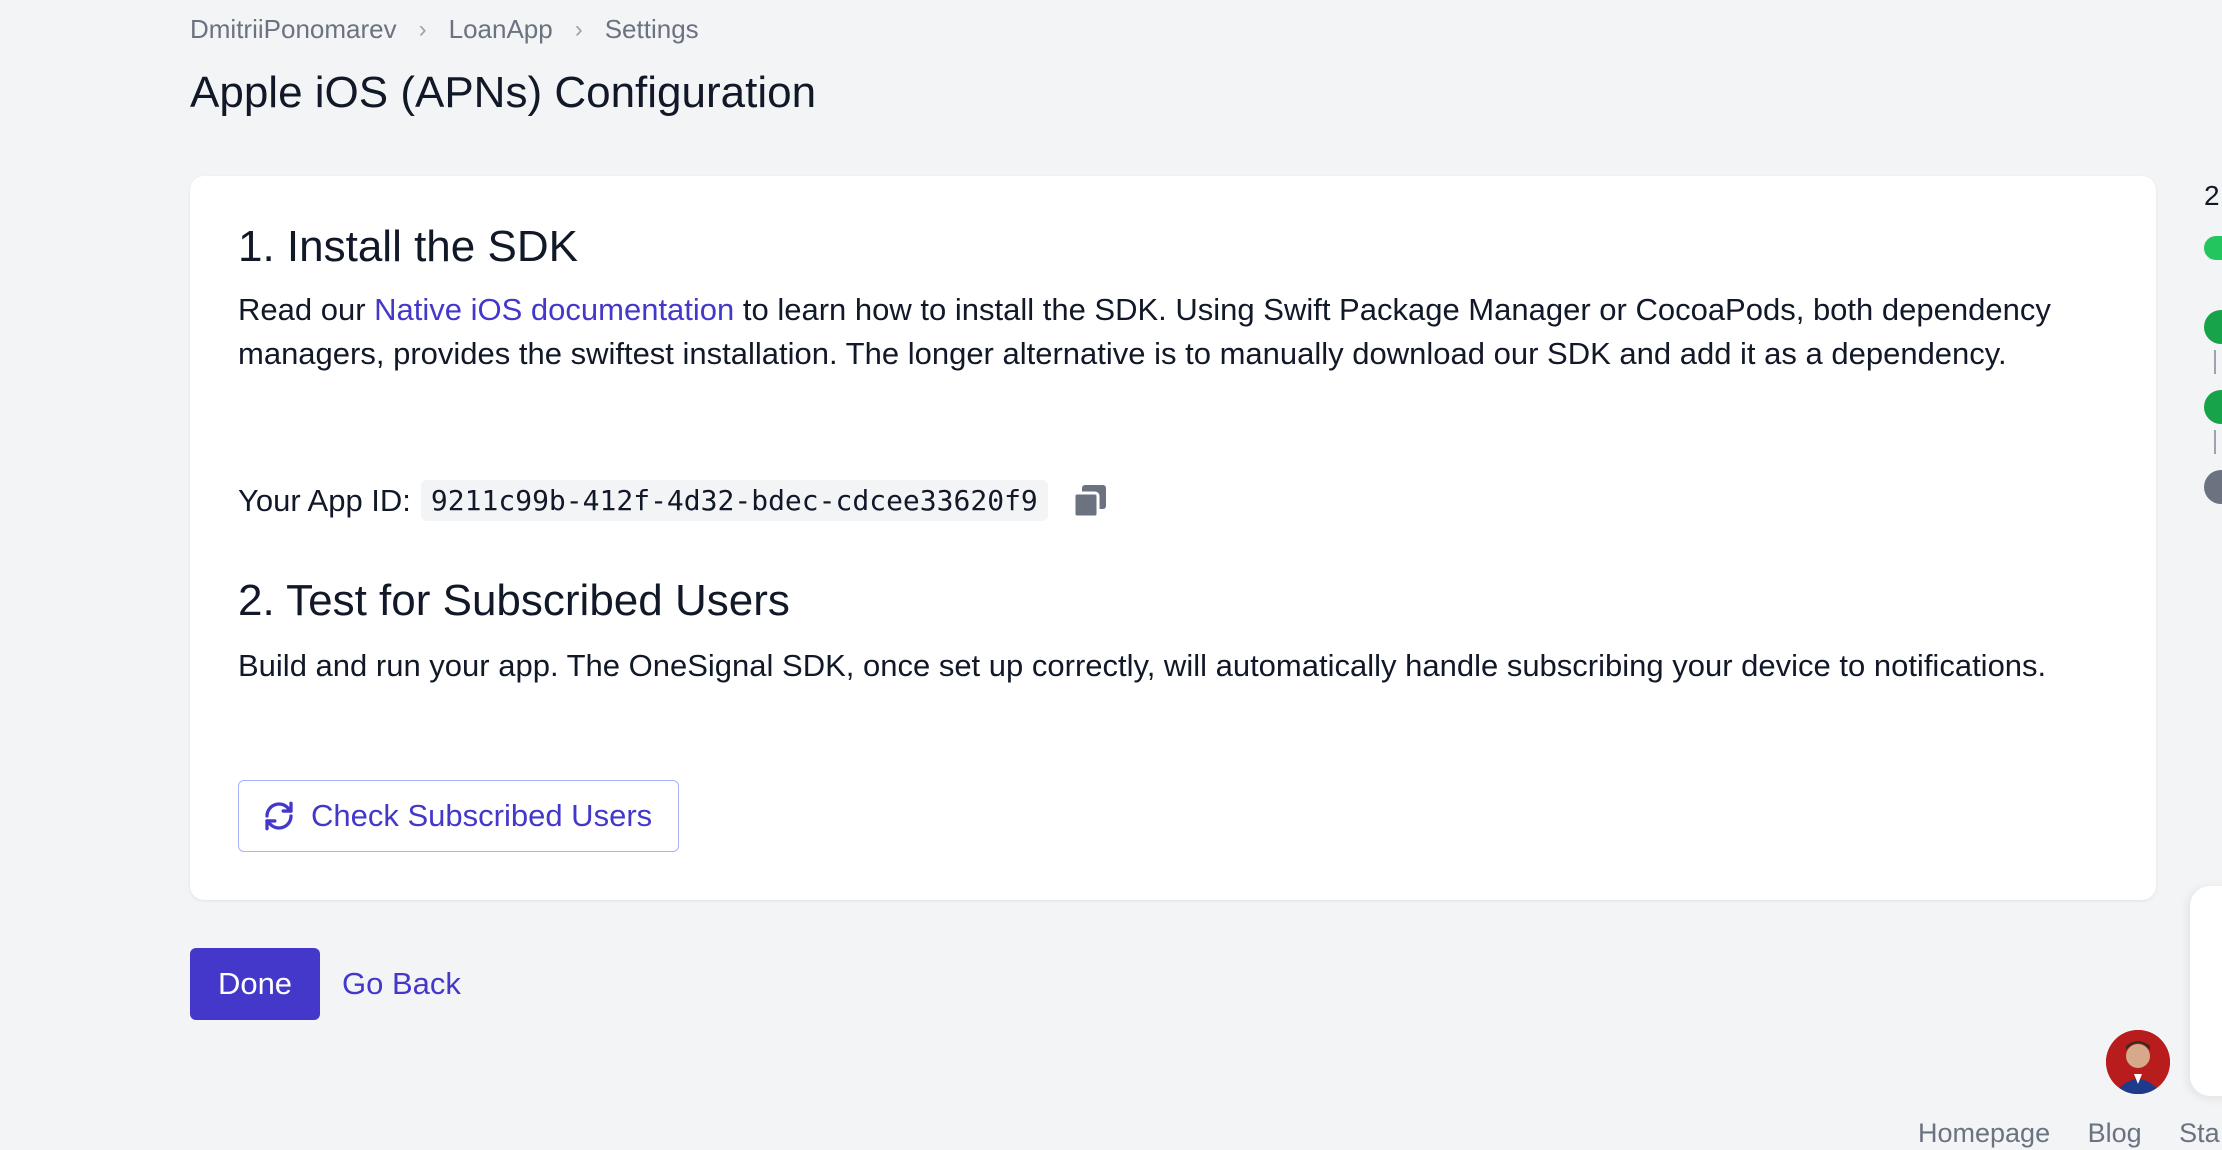  Describe the element at coordinates (408, 246) in the screenshot. I see `step1-title: 1. Install the SDK` at that location.